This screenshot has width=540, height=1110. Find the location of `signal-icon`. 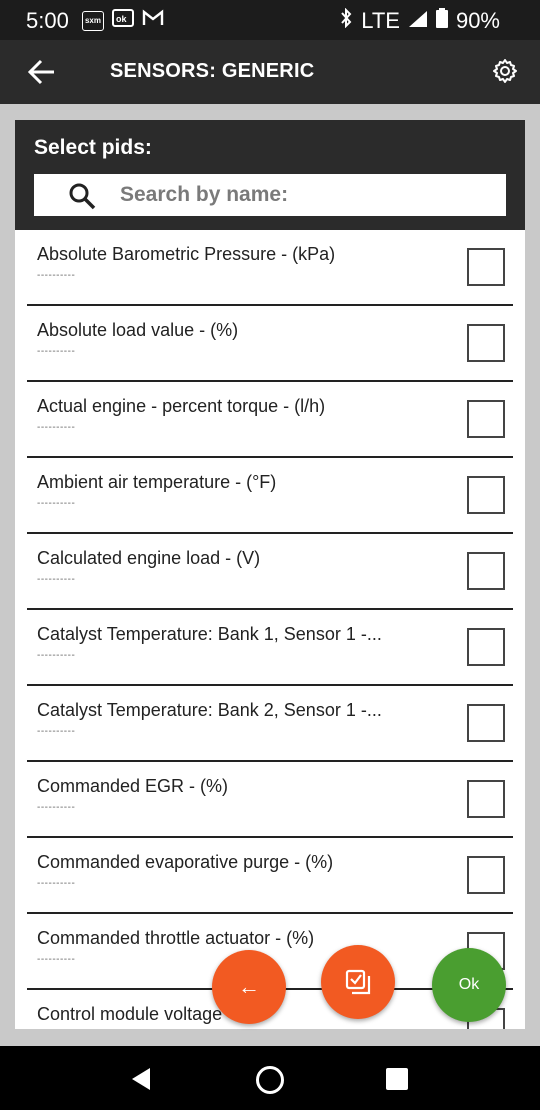

signal-icon is located at coordinates (418, 21).